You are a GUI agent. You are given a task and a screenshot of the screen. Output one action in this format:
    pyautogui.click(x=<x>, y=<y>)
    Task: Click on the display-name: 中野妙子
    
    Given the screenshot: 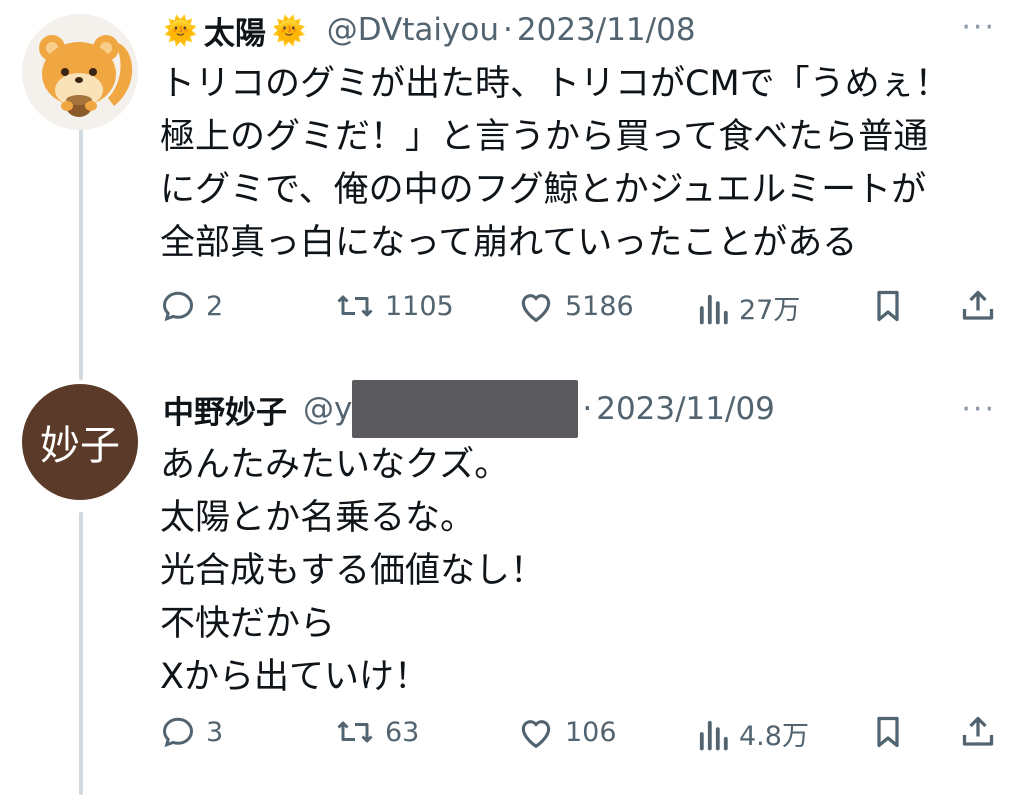 What is the action you would take?
    pyautogui.click(x=225, y=409)
    